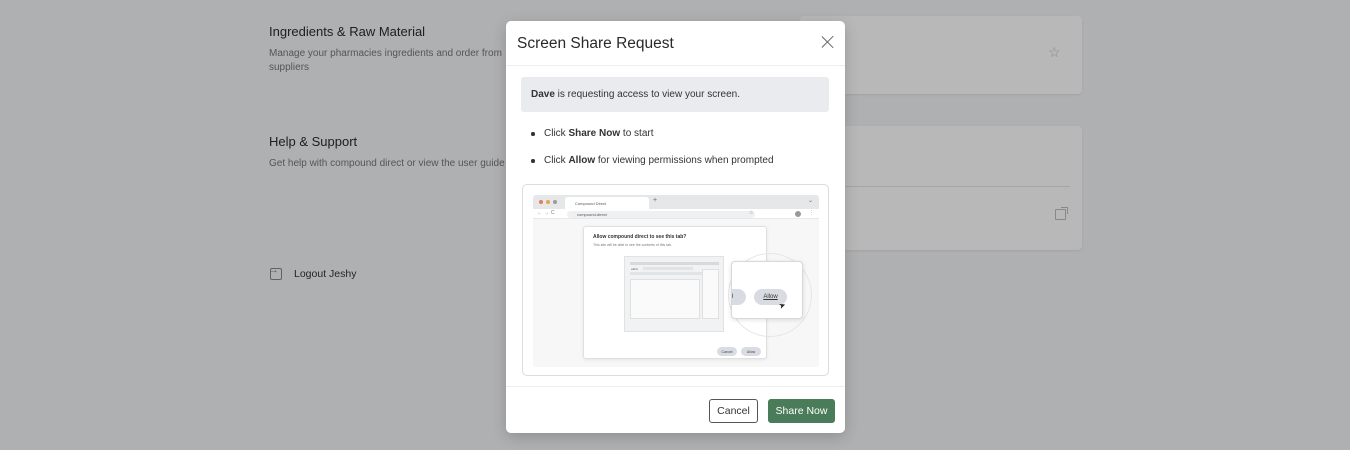 The height and width of the screenshot is (450, 1350). Describe the element at coordinates (767, 290) in the screenshot. I see `zoom-callout: ncel Allow ➤` at that location.